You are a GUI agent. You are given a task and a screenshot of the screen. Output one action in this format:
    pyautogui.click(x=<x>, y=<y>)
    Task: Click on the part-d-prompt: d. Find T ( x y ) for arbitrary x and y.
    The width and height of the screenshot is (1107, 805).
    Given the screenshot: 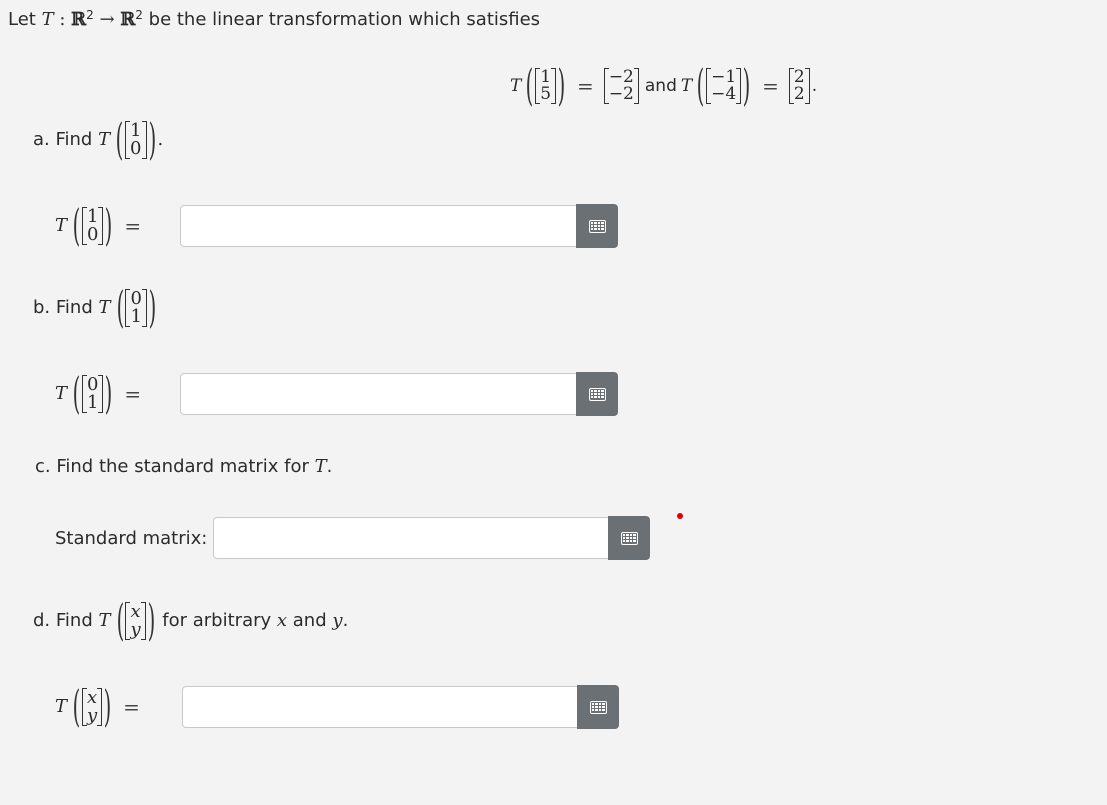 What is the action you would take?
    pyautogui.click(x=190, y=621)
    